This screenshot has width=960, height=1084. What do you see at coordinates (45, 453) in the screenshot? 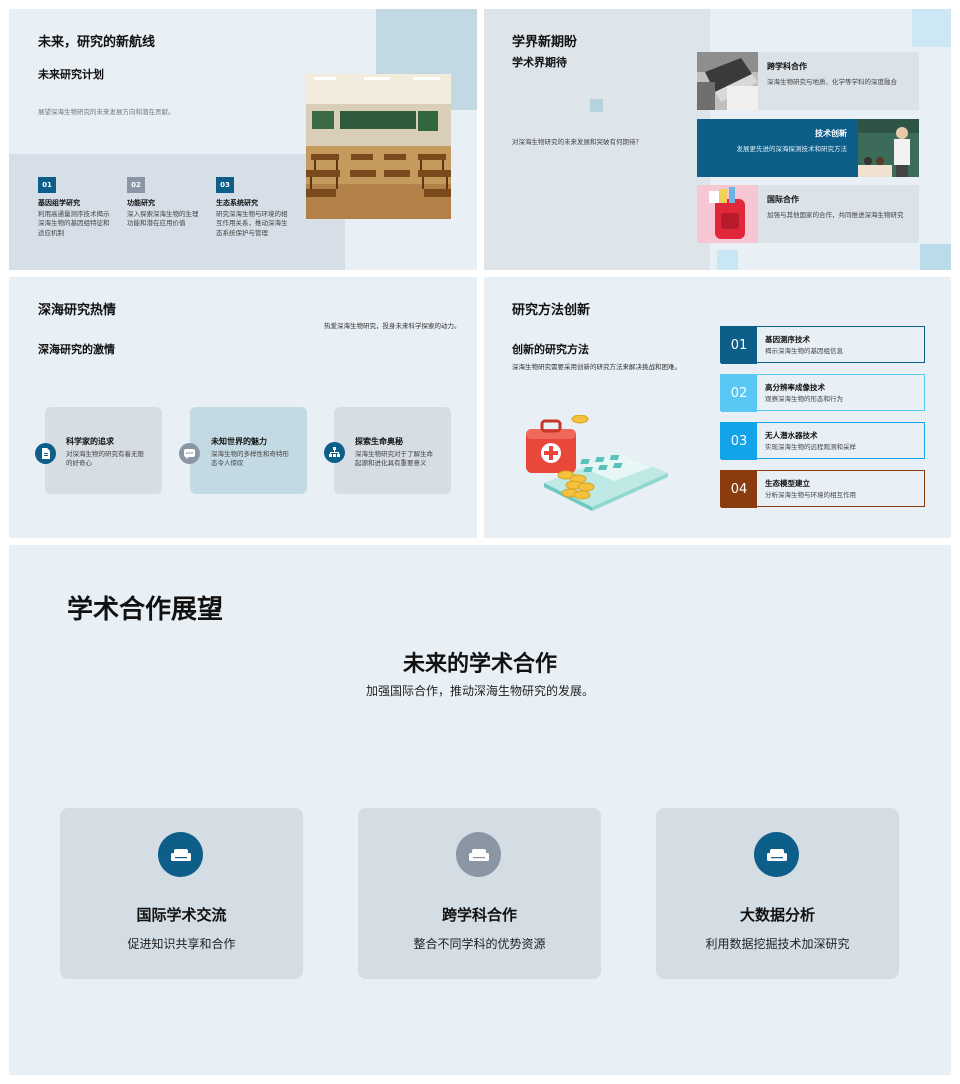
I see `document-icon` at bounding box center [45, 453].